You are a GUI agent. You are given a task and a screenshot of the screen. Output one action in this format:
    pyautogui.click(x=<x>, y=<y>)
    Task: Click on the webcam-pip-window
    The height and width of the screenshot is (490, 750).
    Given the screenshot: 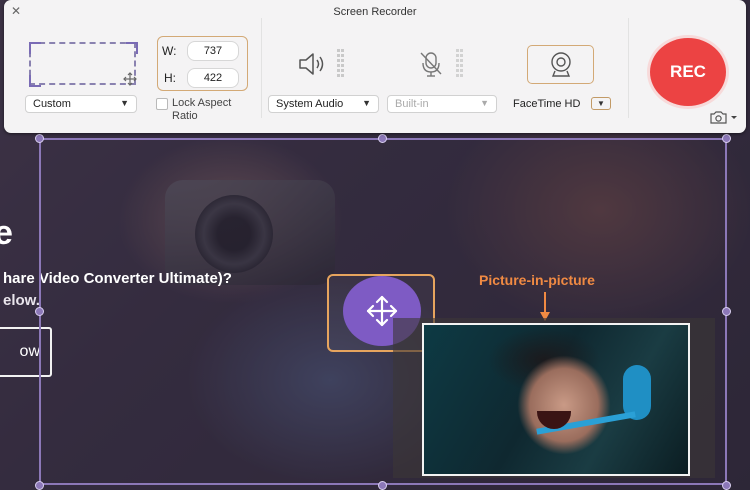 What is the action you would take?
    pyautogui.click(x=556, y=399)
    